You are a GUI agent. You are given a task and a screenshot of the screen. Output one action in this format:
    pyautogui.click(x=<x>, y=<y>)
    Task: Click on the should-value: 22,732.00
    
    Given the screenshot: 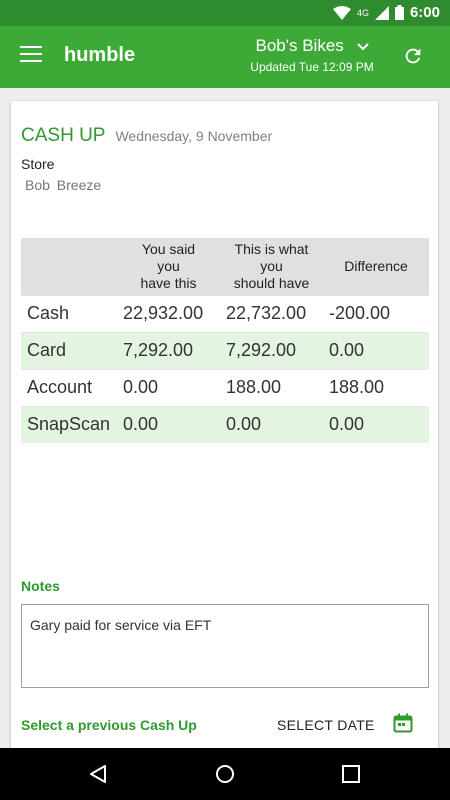 What is the action you would take?
    pyautogui.click(x=271, y=313)
    